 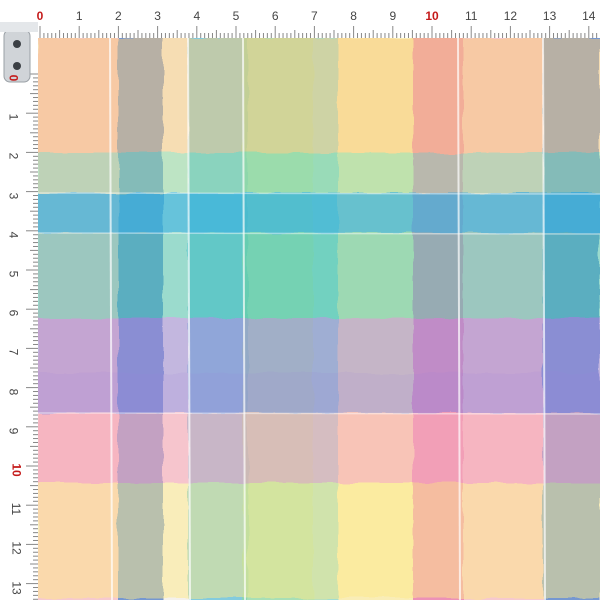 What do you see at coordinates (13, 274) in the screenshot?
I see `left-ruler-label: 5` at bounding box center [13, 274].